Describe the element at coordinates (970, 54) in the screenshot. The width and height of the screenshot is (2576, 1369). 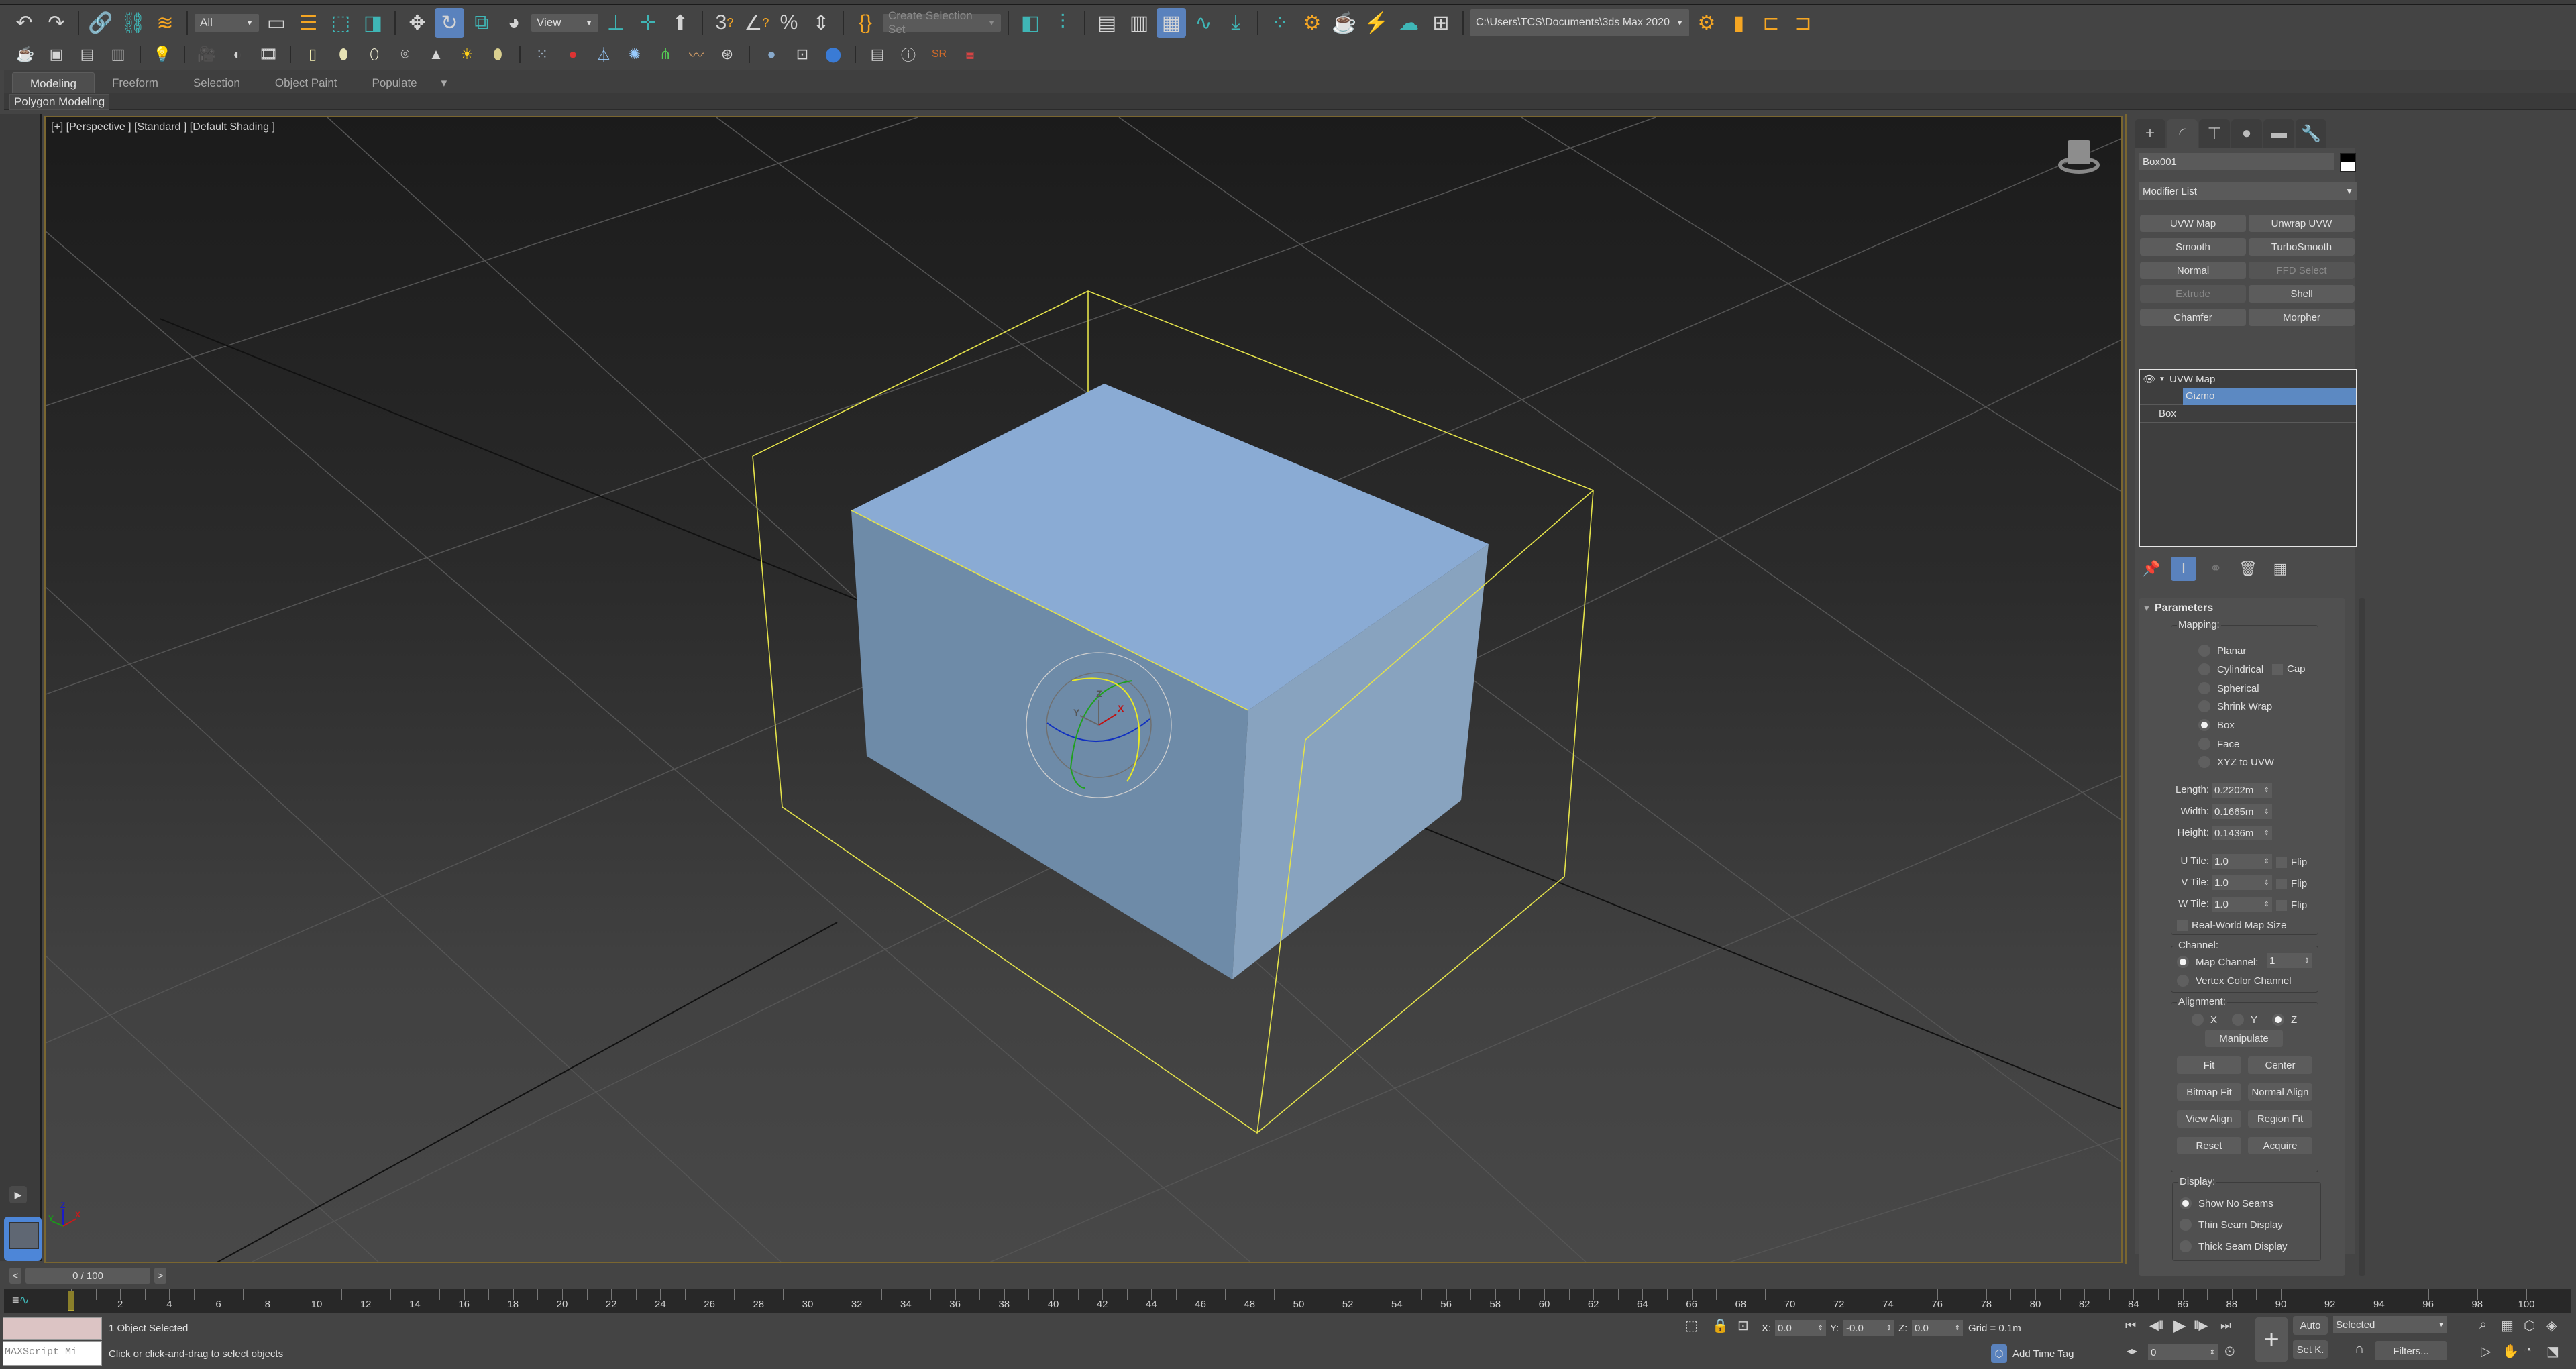
I see `textools-icon: ▦` at that location.